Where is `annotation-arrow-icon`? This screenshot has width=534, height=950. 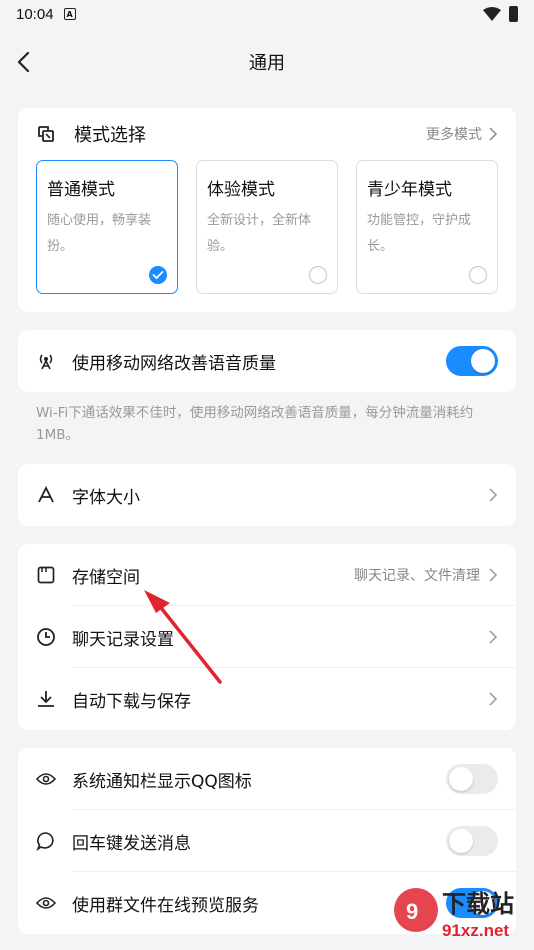
annotation-arrow-icon is located at coordinates (183, 637).